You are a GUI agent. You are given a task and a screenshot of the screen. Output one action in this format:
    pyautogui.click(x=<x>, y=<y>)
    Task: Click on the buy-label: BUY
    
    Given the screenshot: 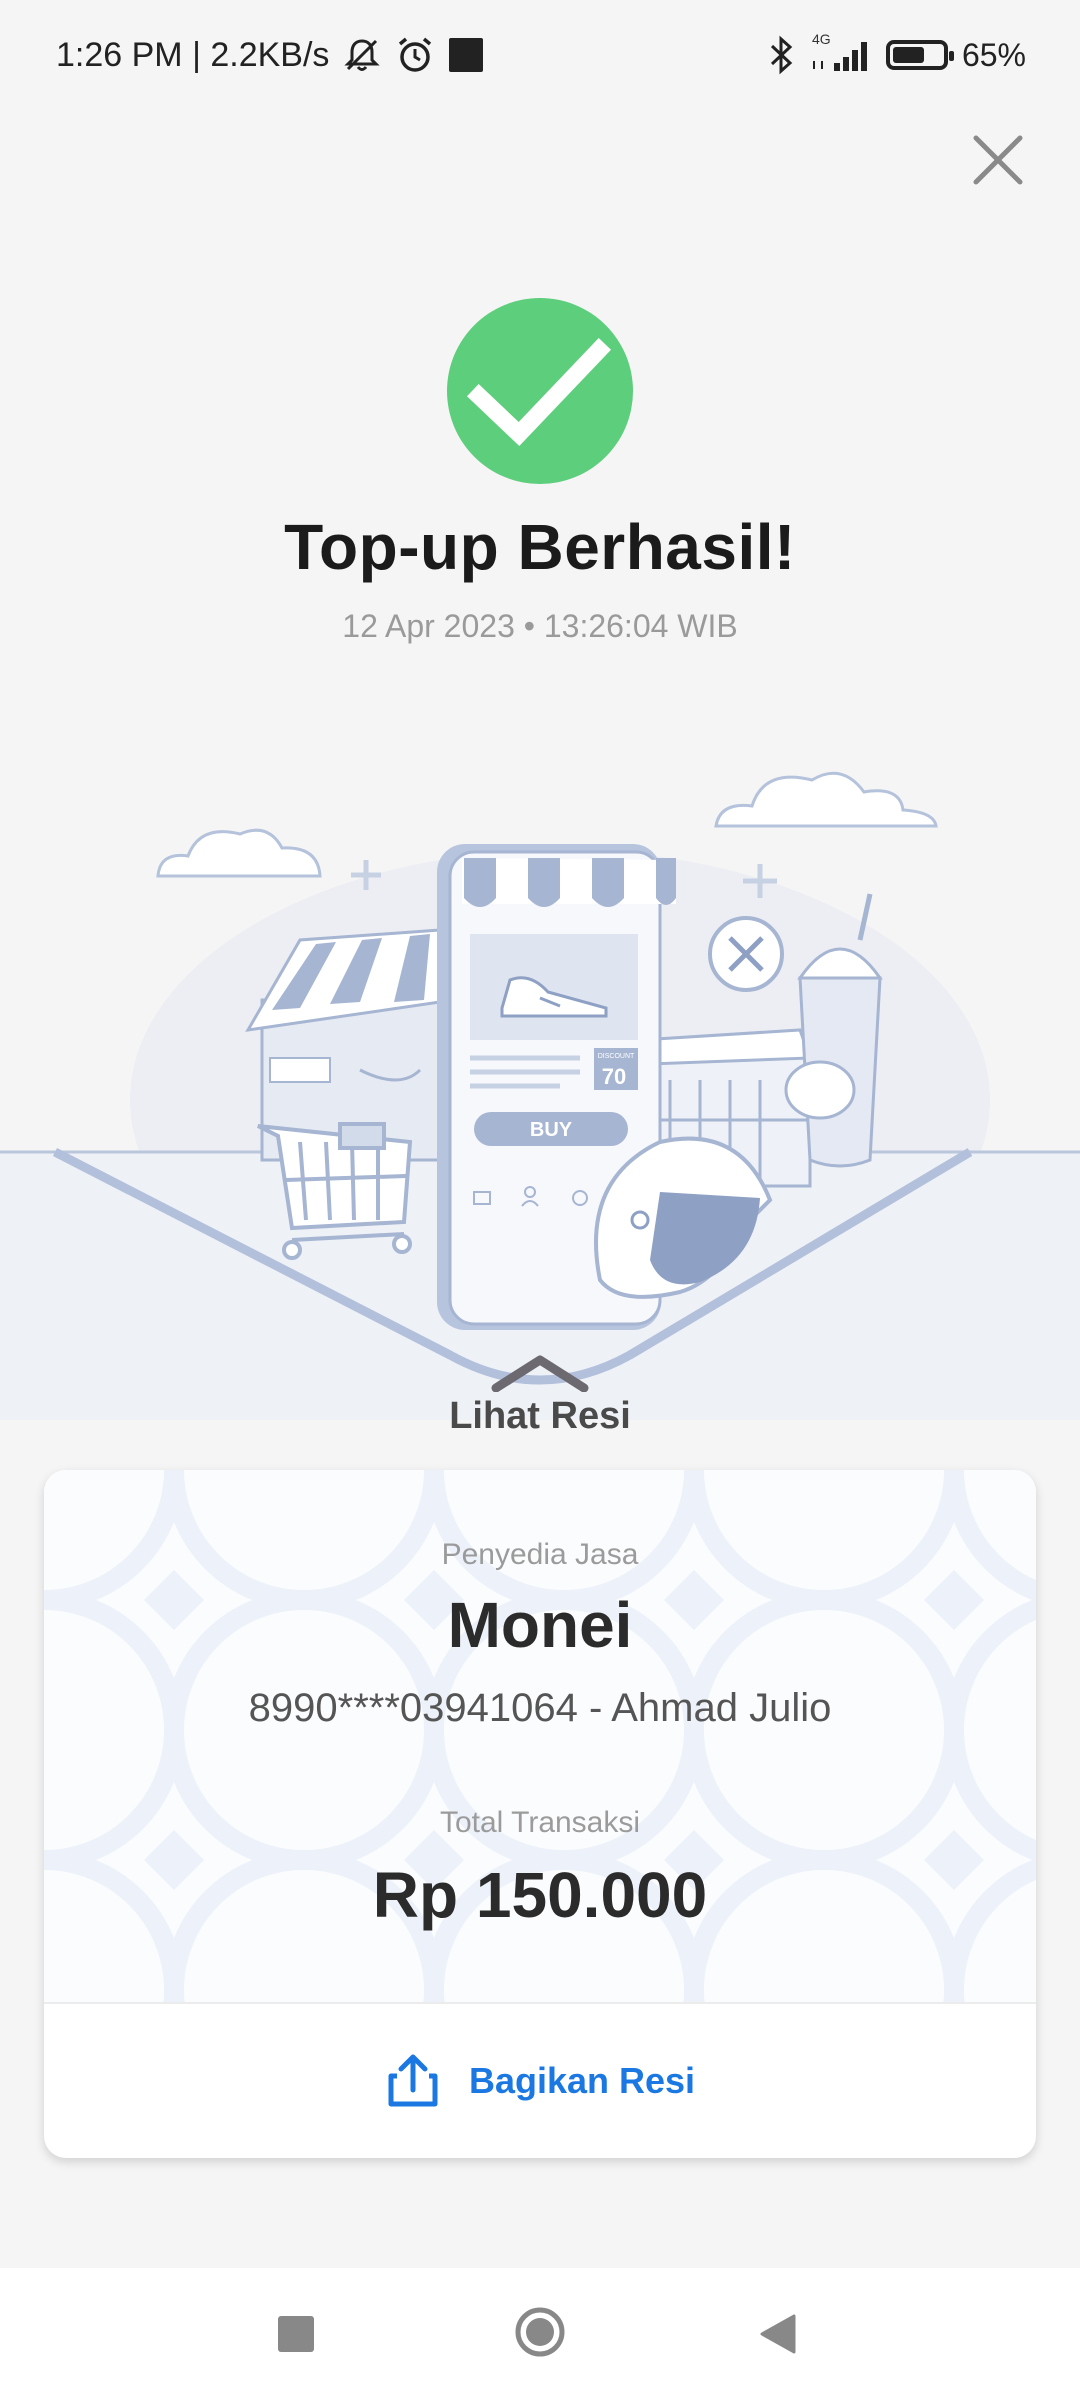 What is the action you would take?
    pyautogui.click(x=551, y=1130)
    